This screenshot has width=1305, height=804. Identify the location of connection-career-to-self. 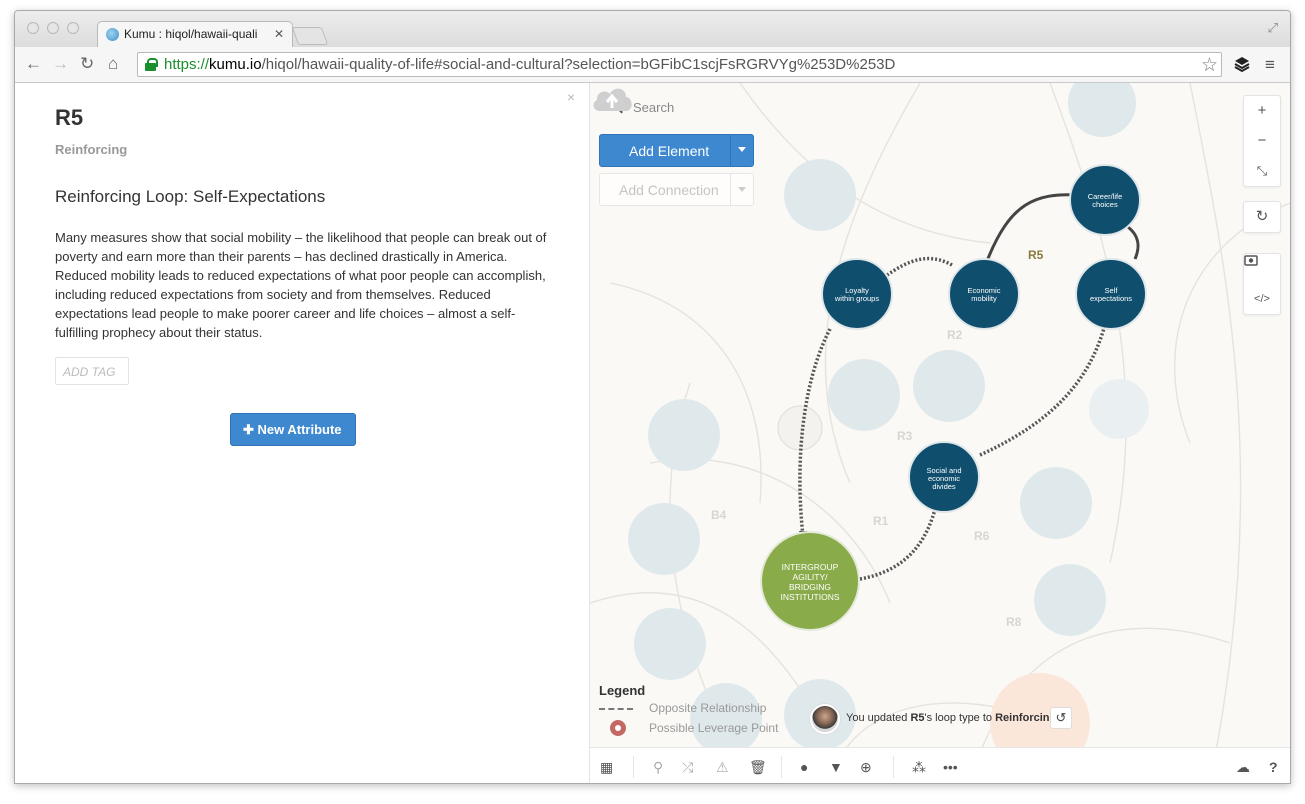
(1133, 242).